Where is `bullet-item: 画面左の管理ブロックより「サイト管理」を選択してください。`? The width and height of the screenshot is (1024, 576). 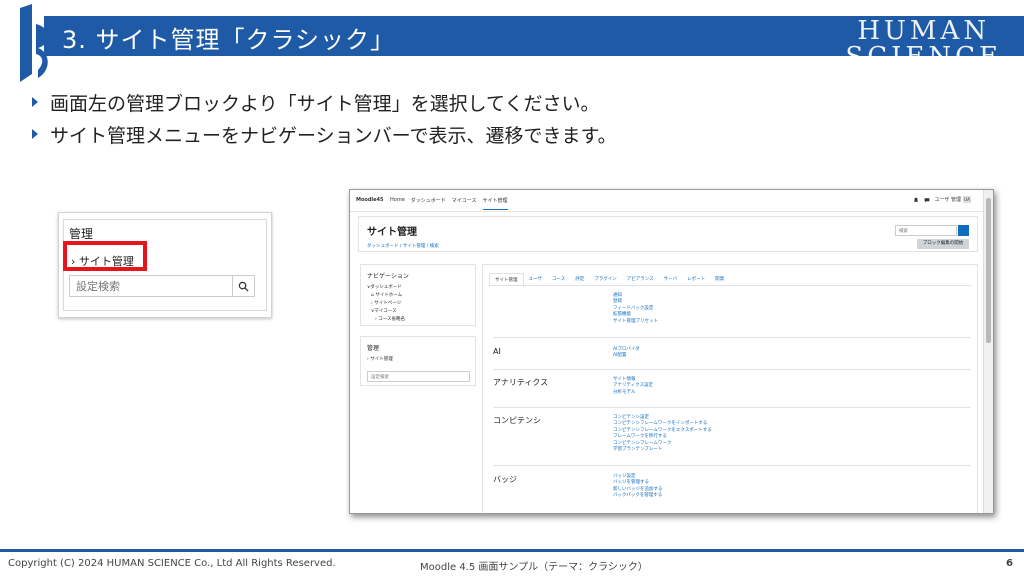 bullet-item: 画面左の管理ブロックより「サイト管理」を選択してください。 is located at coordinates (324, 102).